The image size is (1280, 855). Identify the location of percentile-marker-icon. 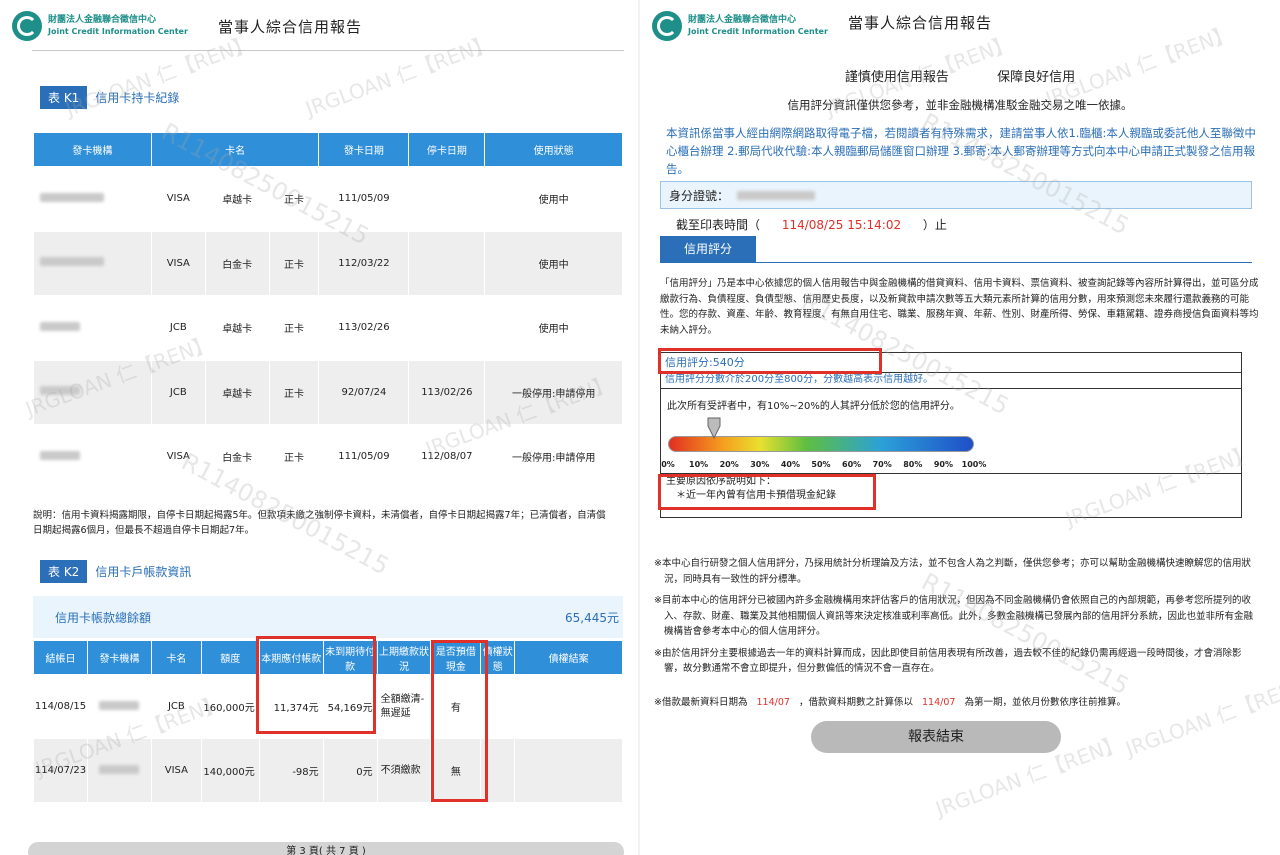
(714, 428).